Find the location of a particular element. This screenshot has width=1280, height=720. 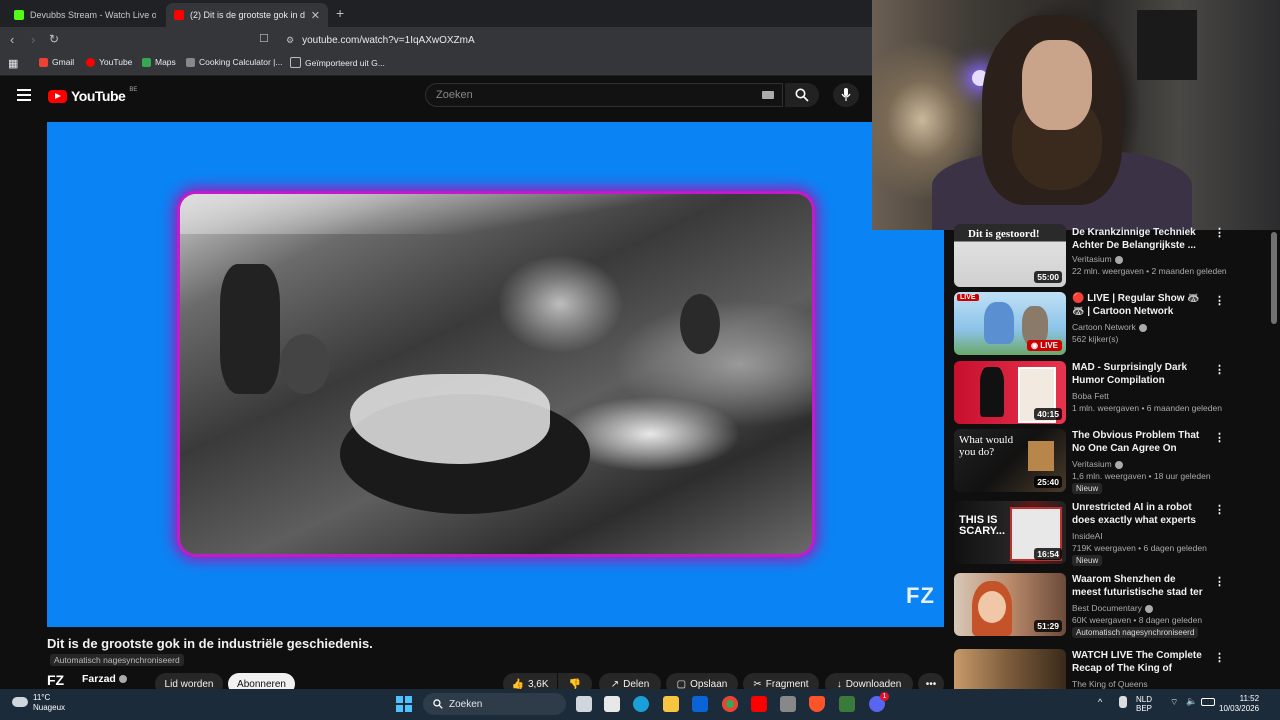

video-duration: 40:15 is located at coordinates (1048, 414).